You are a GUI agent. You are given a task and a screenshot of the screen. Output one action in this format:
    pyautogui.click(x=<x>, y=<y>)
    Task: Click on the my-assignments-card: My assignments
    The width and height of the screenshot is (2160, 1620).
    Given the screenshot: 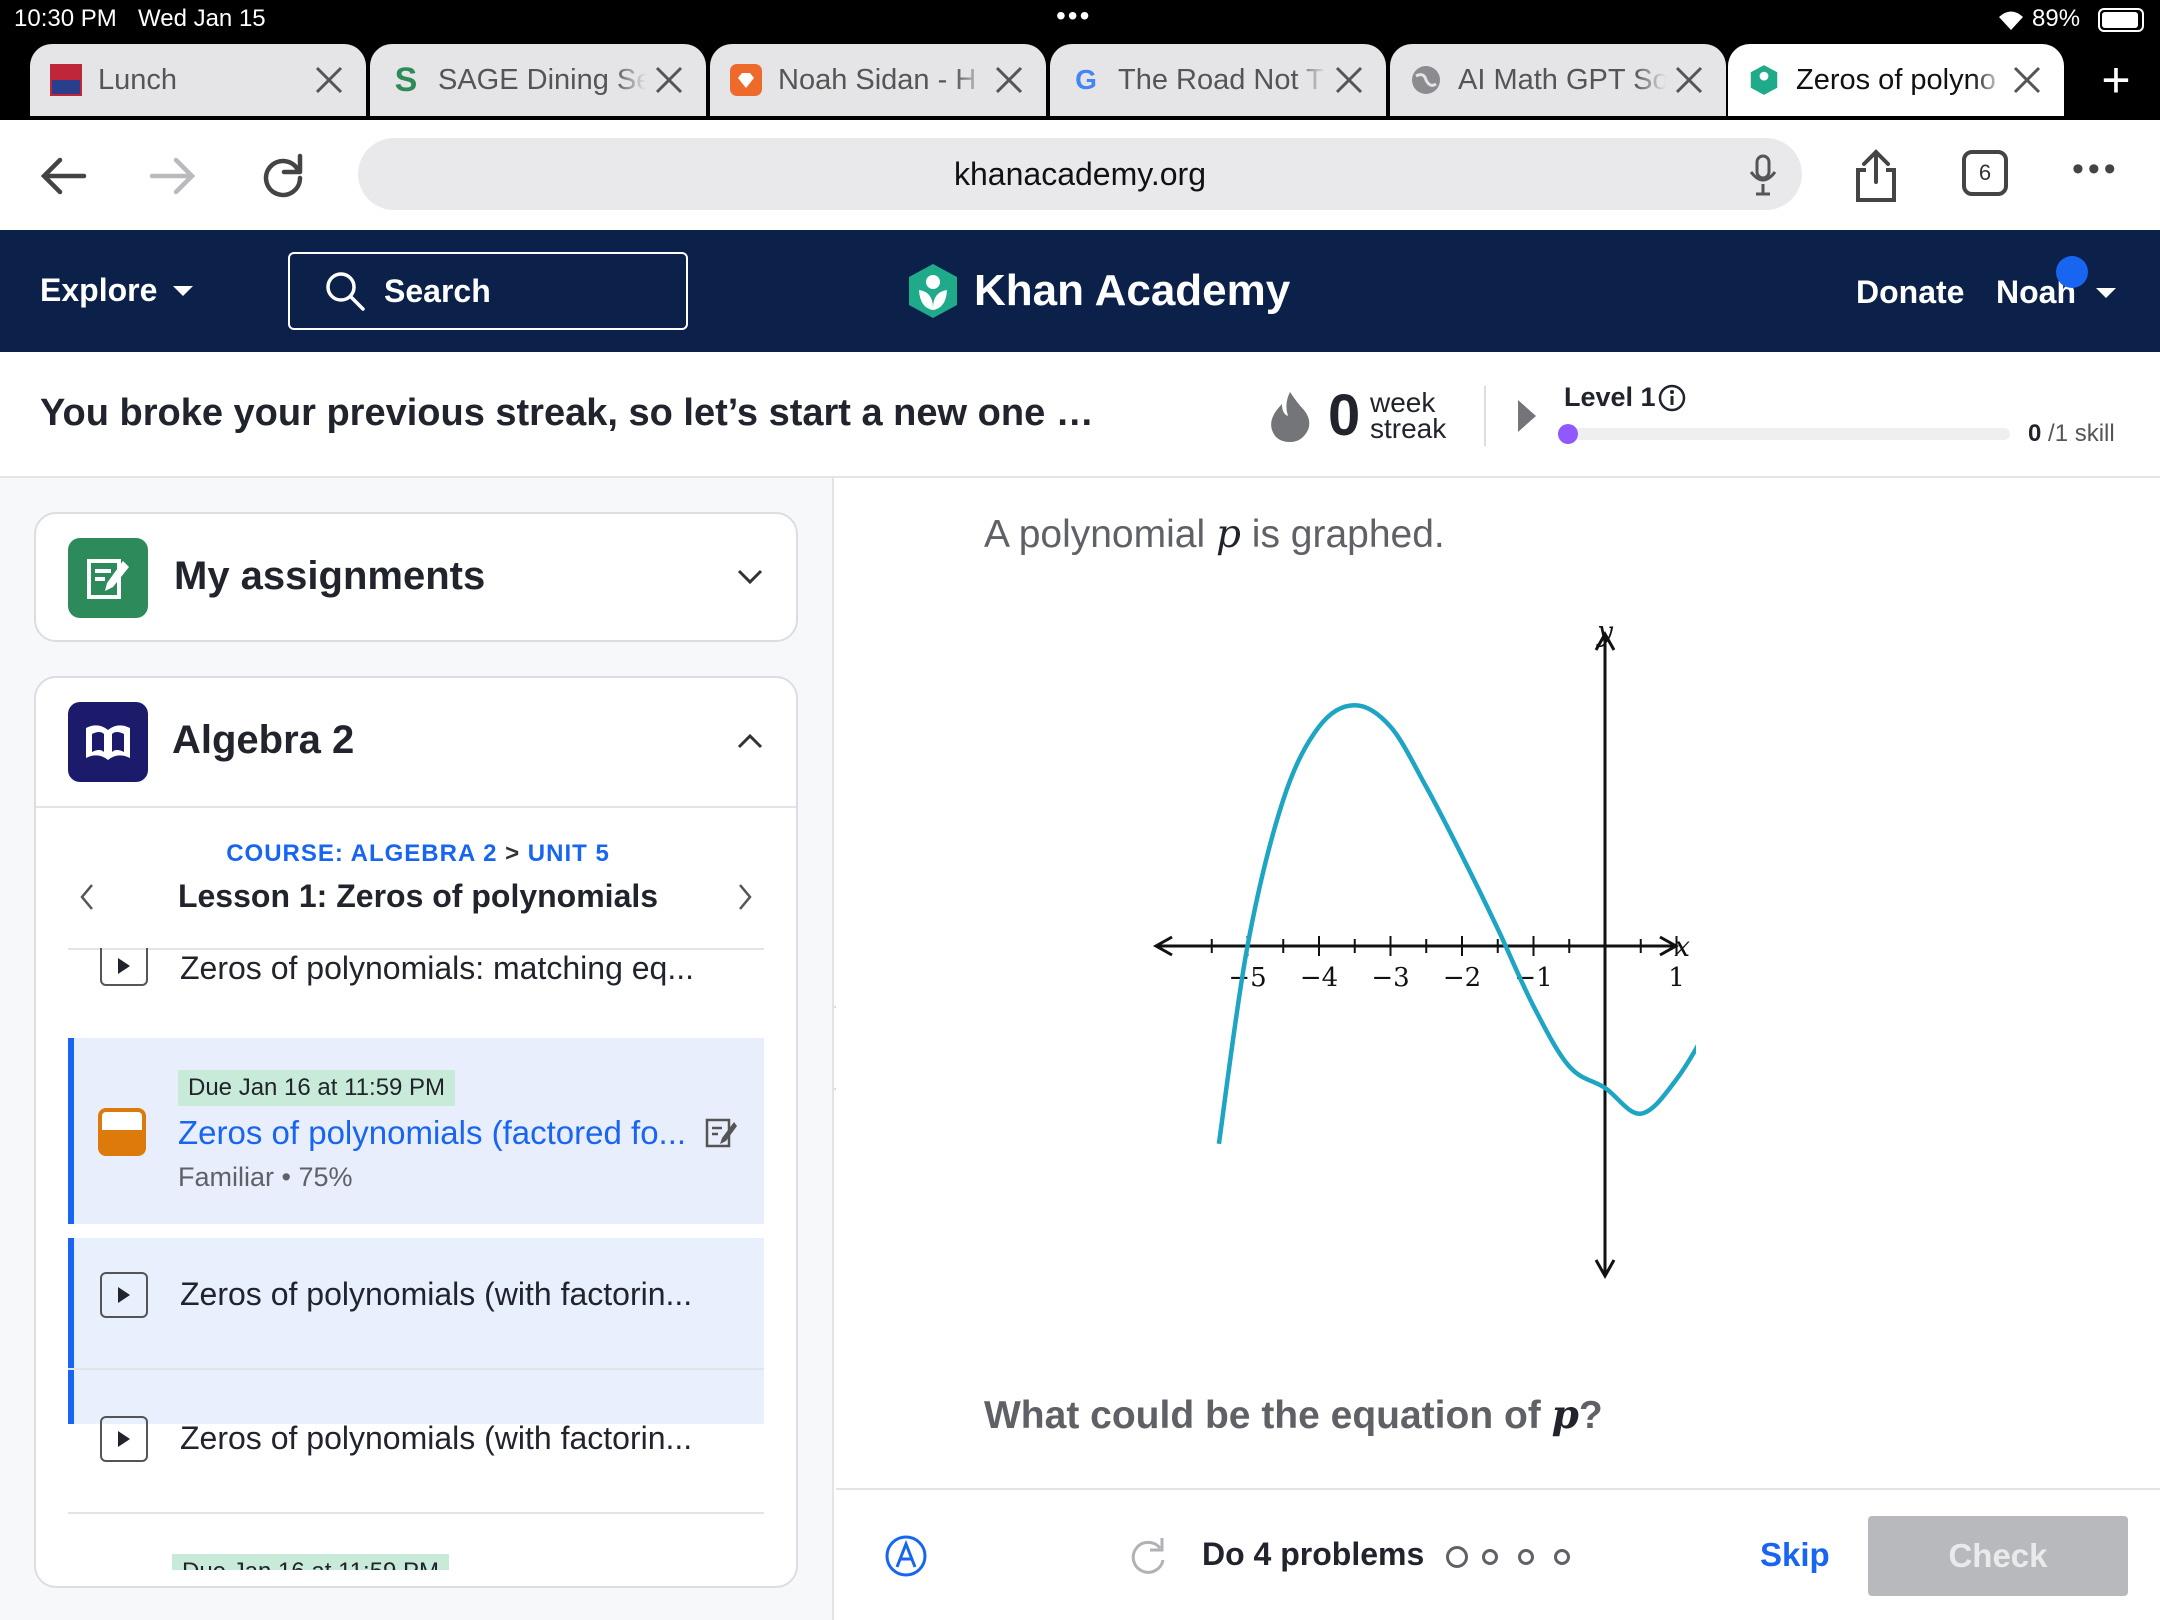 What is the action you would take?
    pyautogui.click(x=416, y=577)
    